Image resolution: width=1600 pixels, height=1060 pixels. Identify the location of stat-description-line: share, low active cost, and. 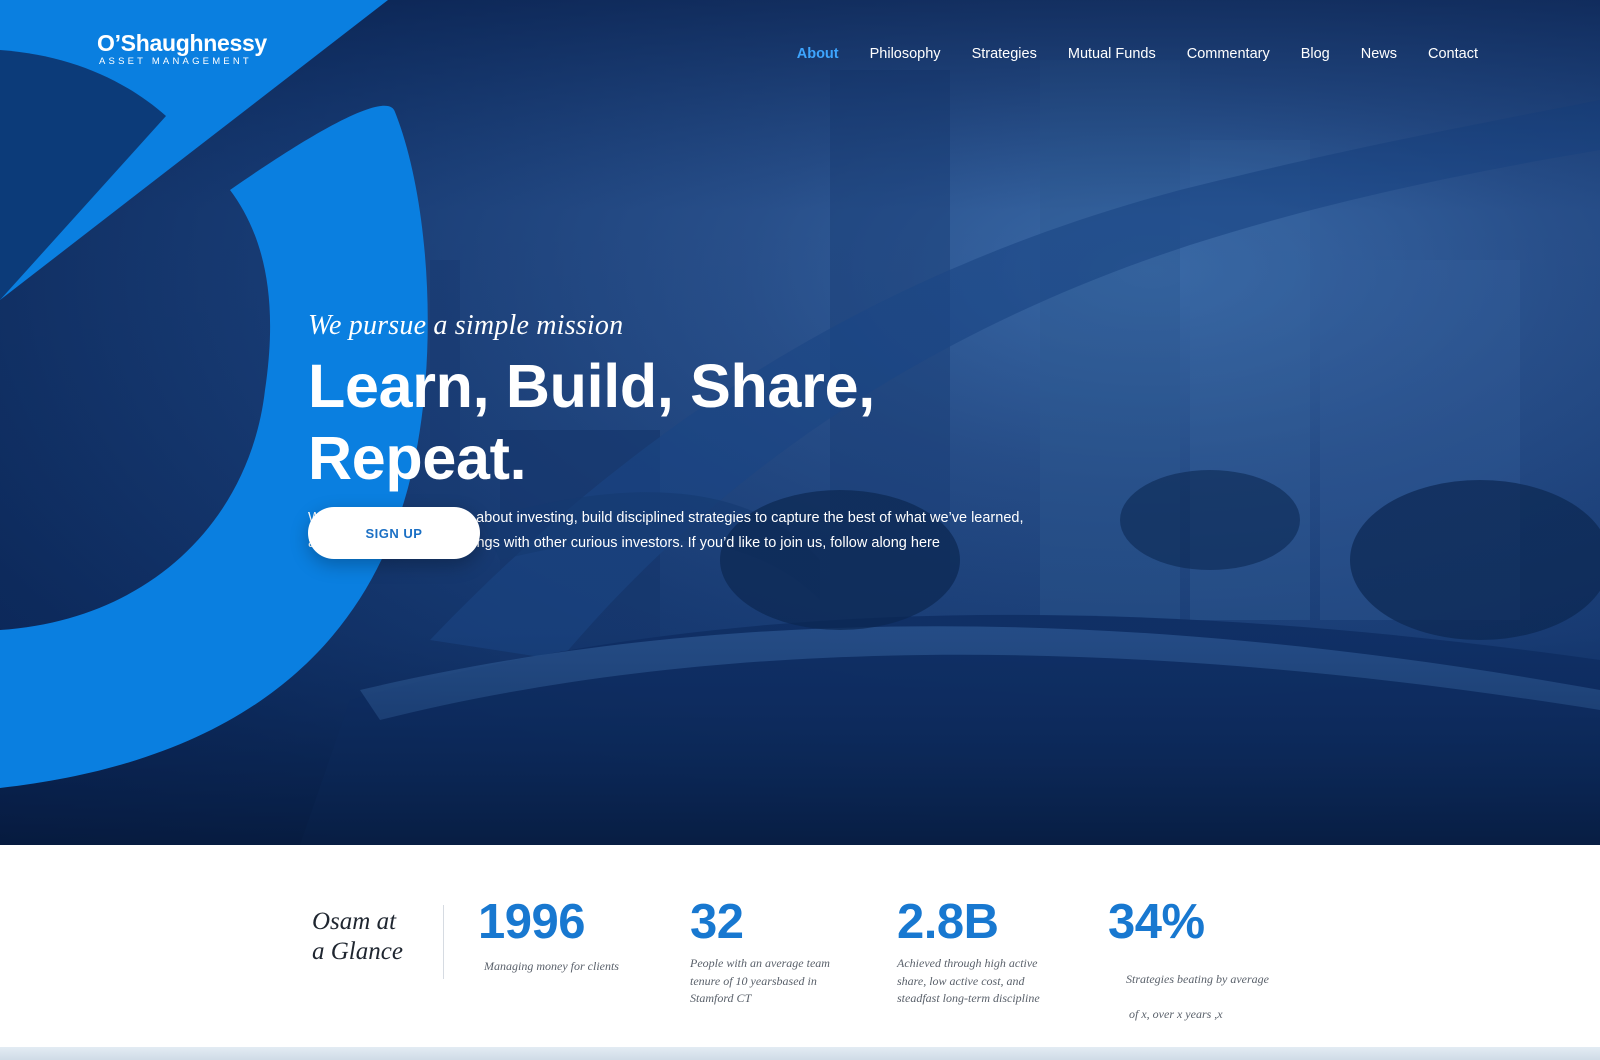
(961, 980).